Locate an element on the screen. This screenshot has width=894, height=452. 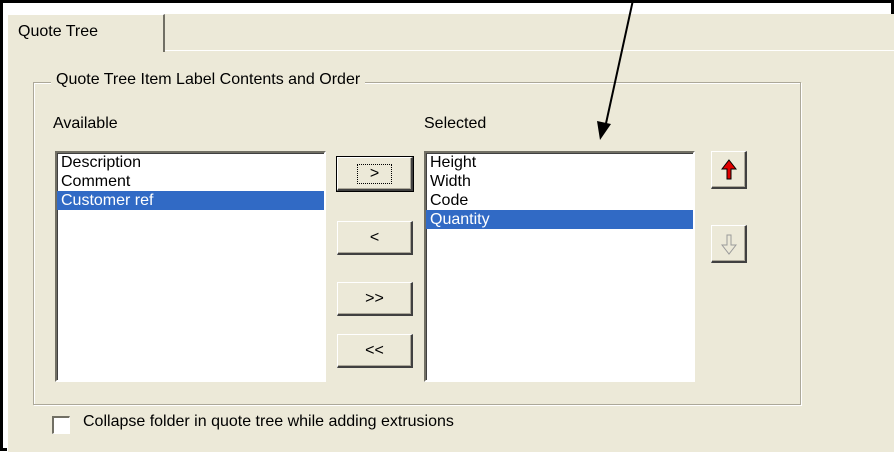
annotation-arrow is located at coordinates (615, 70).